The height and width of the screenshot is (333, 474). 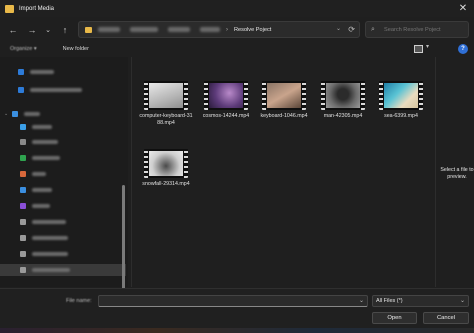 I want to click on file-item: computer-keyboard-3188.mp4, so click(x=166, y=103).